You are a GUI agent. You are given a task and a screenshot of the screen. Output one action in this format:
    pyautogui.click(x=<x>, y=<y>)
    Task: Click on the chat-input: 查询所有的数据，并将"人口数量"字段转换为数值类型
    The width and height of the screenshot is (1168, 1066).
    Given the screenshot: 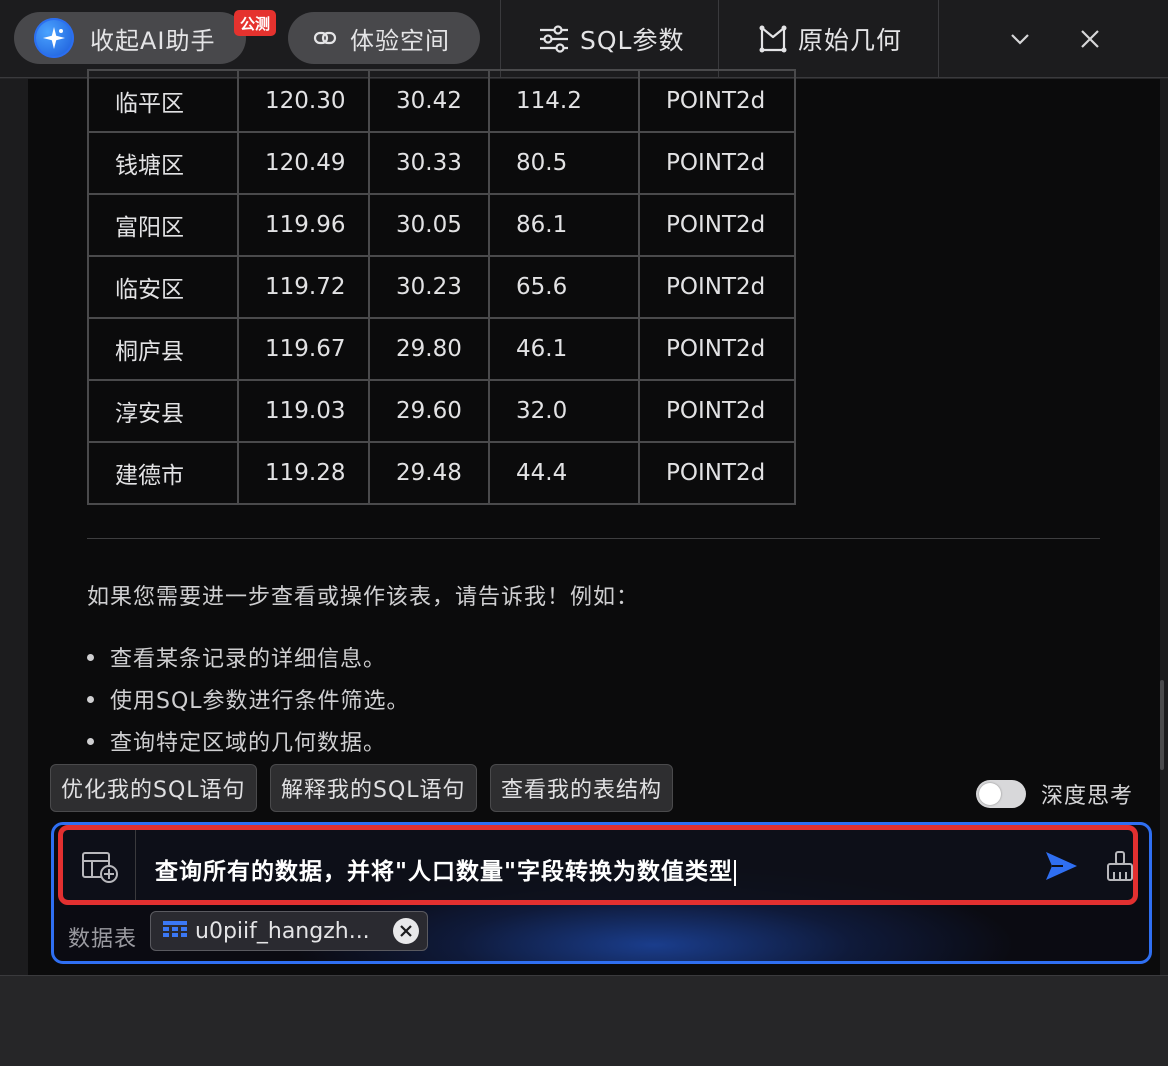 What is the action you would take?
    pyautogui.click(x=445, y=869)
    